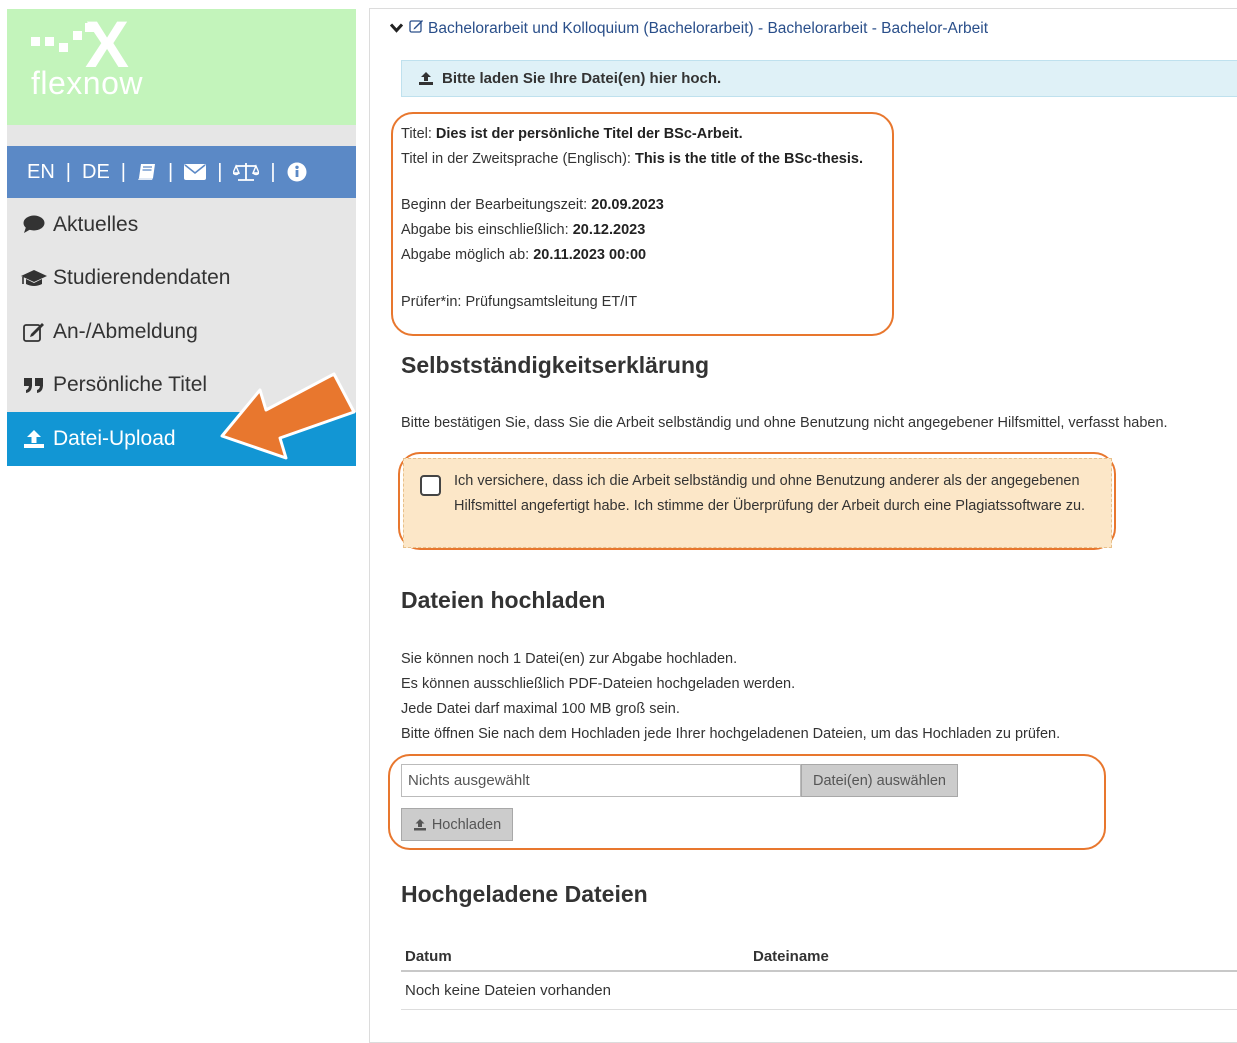  I want to click on chevron-down-icon, so click(396, 29).